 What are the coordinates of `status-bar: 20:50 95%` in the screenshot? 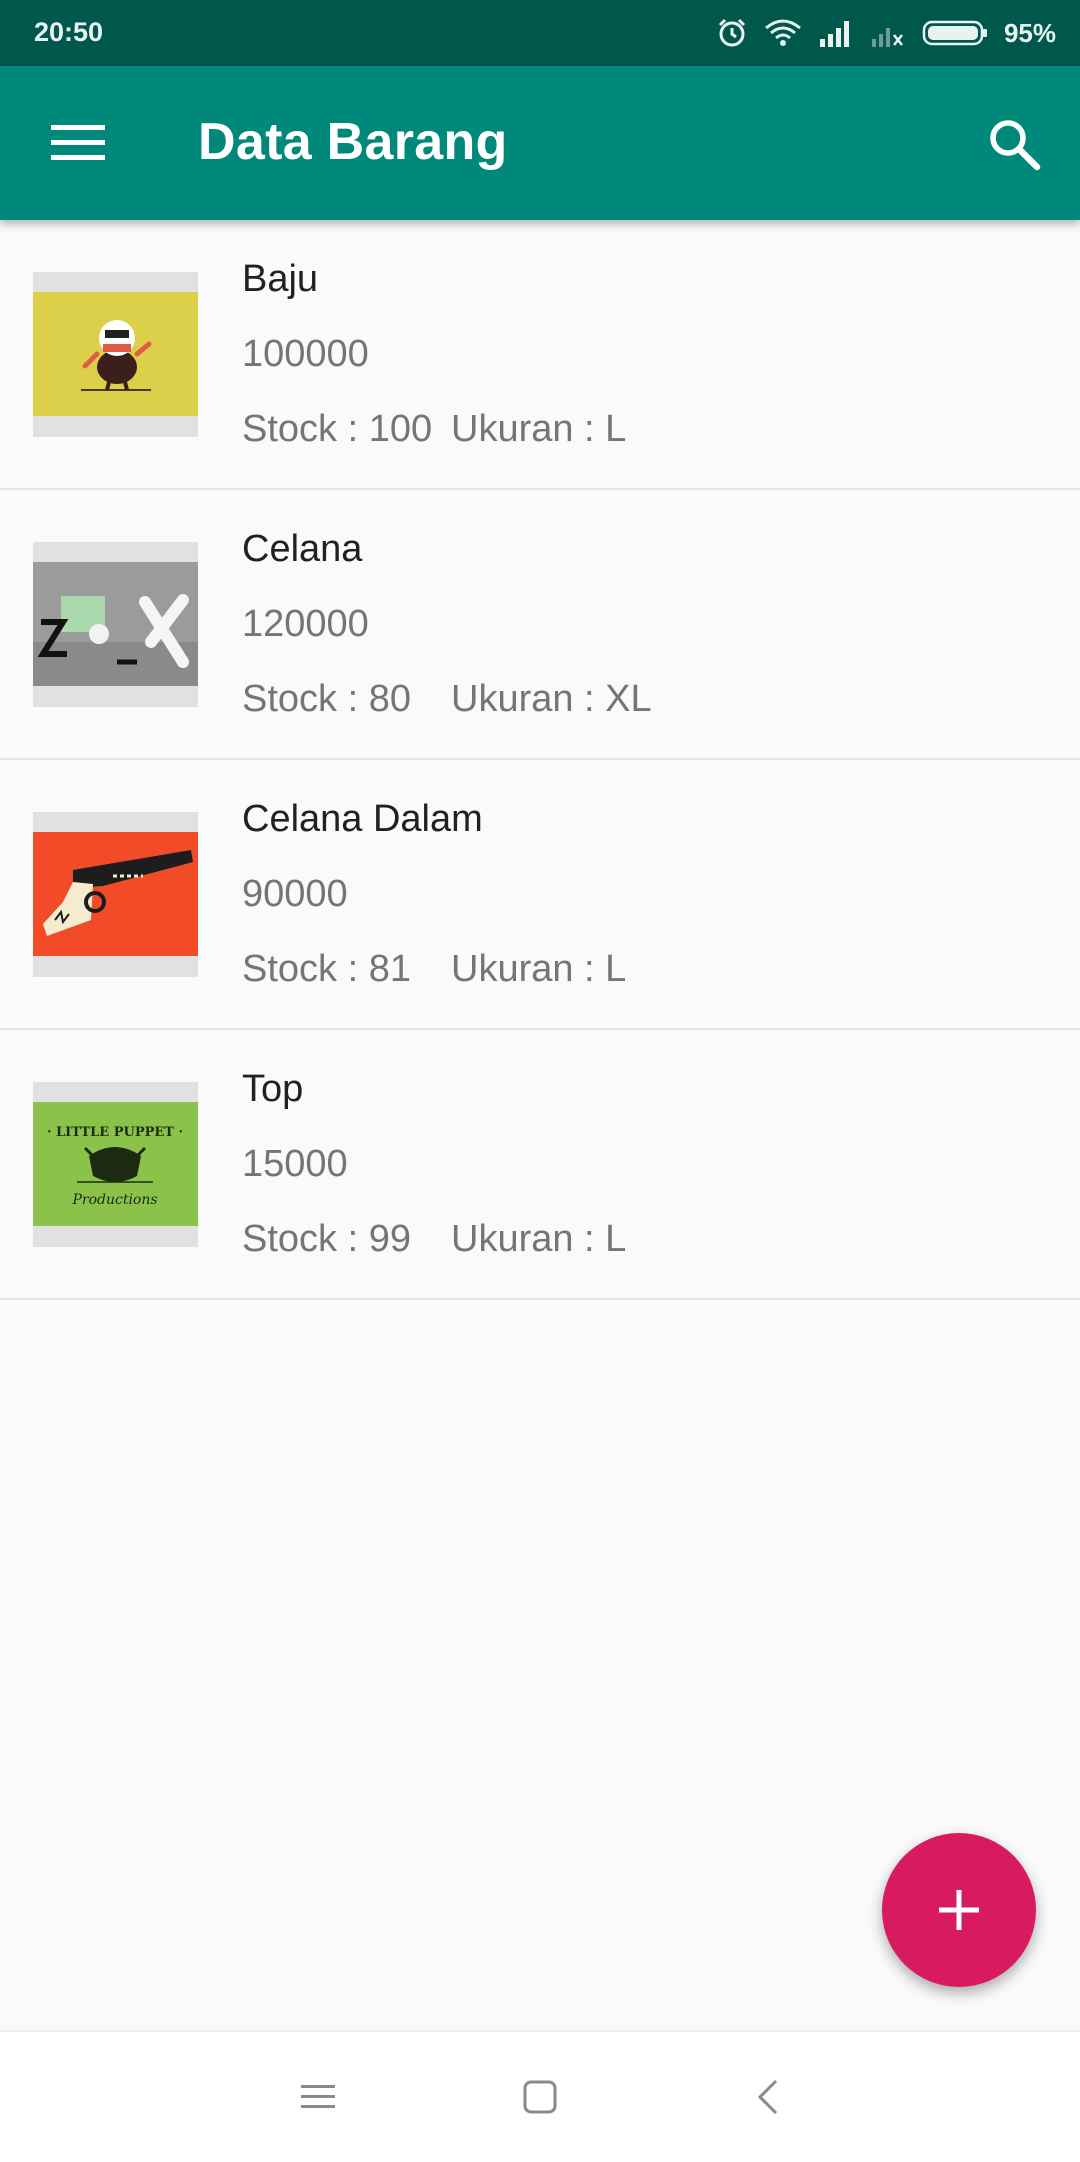 It's located at (540, 33).